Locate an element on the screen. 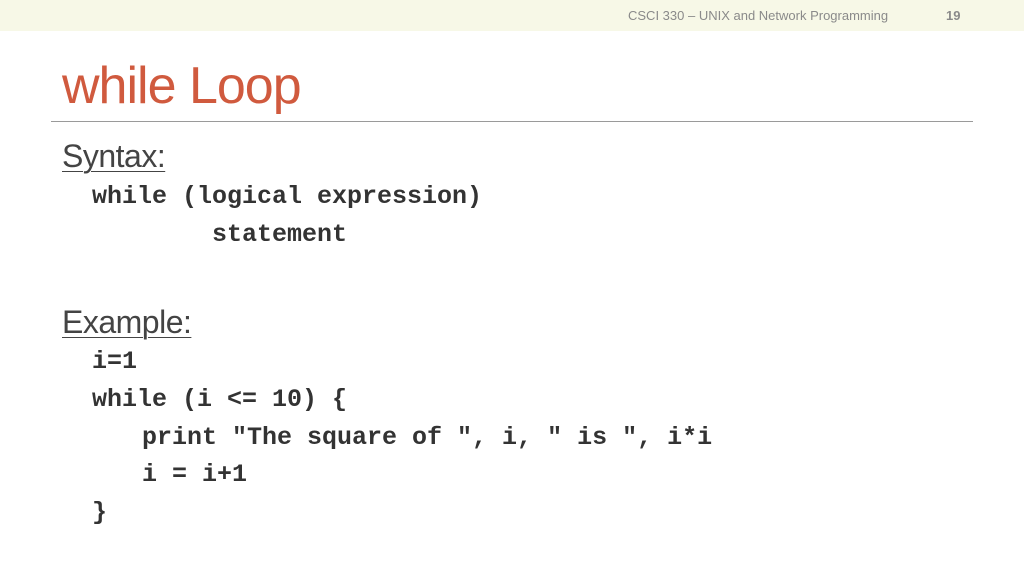 Image resolution: width=1024 pixels, height=576 pixels. syntax-line-1: while (logical expression) is located at coordinates (287, 196).